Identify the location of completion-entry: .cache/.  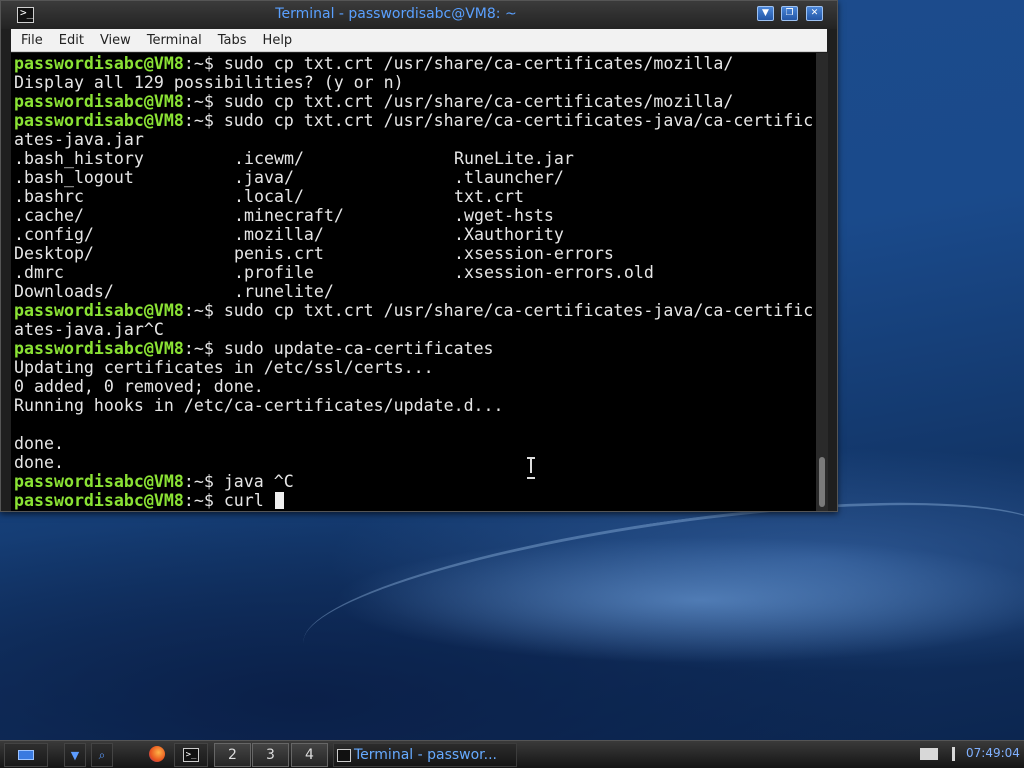
(49, 215).